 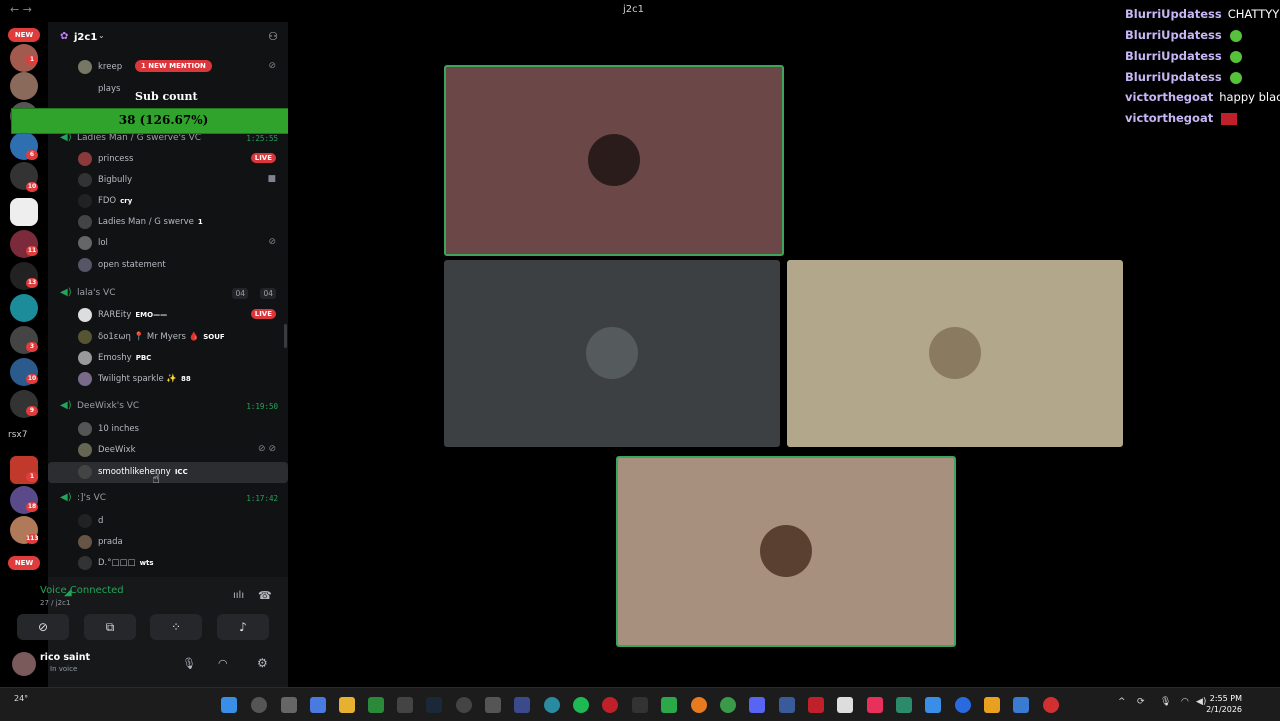 I want to click on activities-button: ⁘, so click(x=176, y=627).